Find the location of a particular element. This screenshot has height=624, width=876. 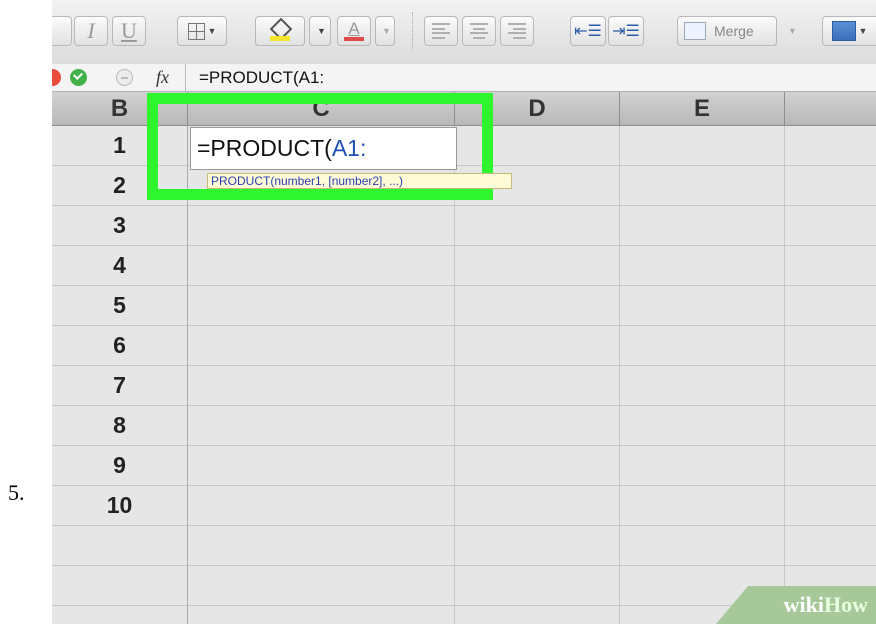

conditional-format-button: ▼ is located at coordinates (849, 31).